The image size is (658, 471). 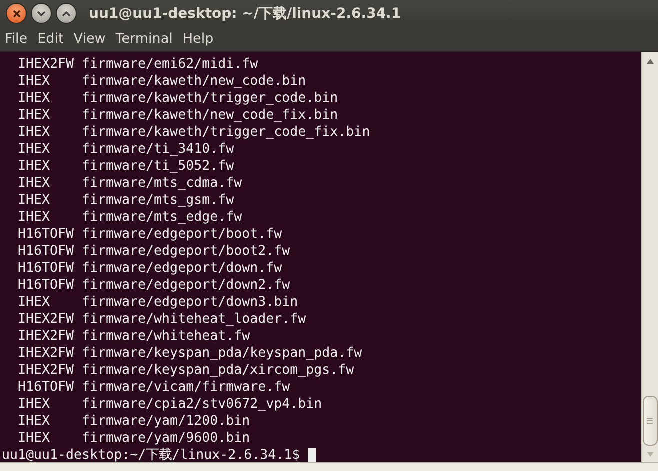 I want to click on minimize-button, so click(x=41, y=13).